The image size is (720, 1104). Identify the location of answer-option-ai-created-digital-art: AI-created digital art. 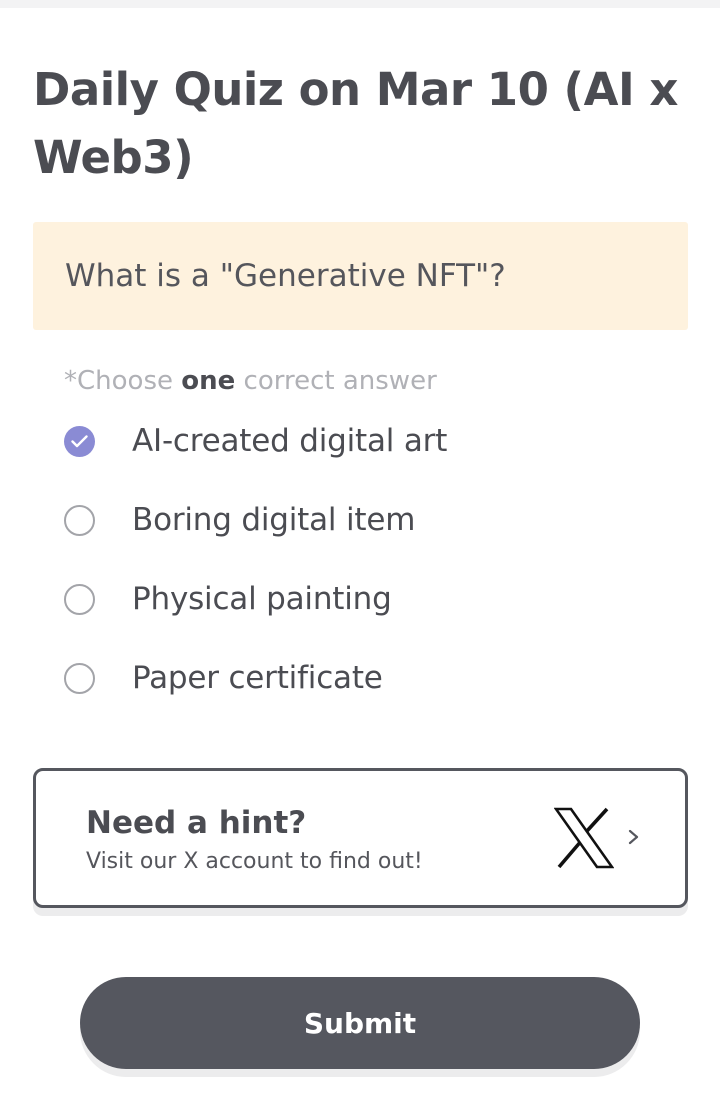
(364, 441).